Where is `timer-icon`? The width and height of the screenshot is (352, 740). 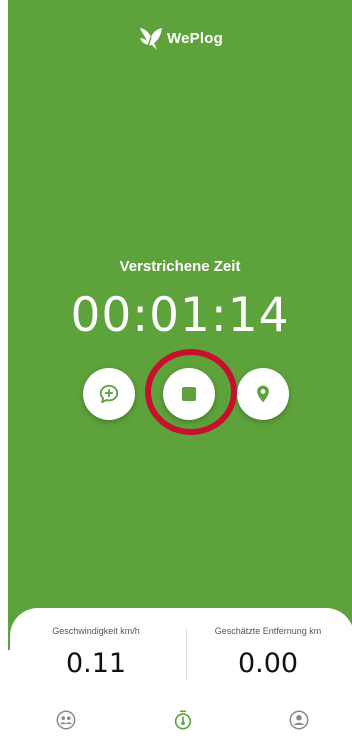 timer-icon is located at coordinates (183, 720).